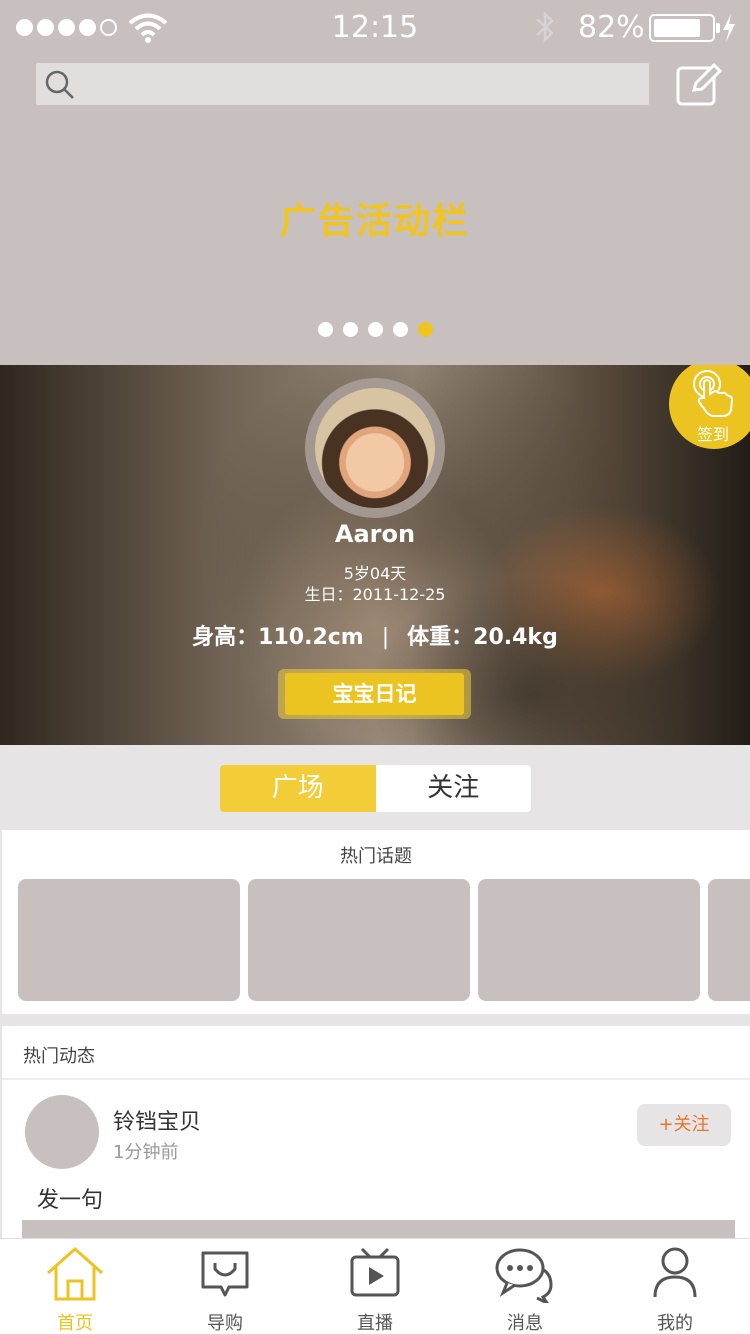 Image resolution: width=750 pixels, height=1334 pixels. I want to click on post-avatar, so click(62, 1132).